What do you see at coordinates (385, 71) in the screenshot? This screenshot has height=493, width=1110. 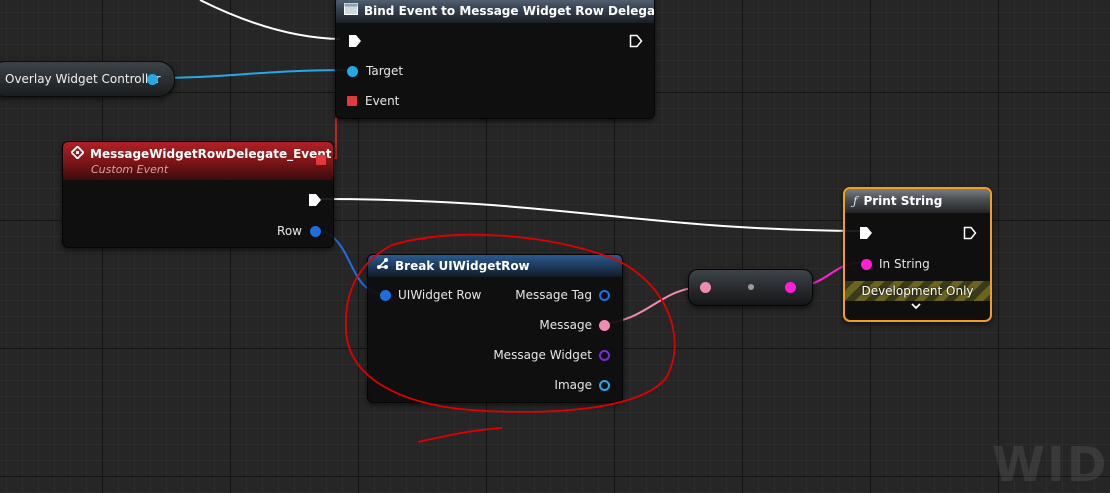 I see `bind-target-label: Target` at bounding box center [385, 71].